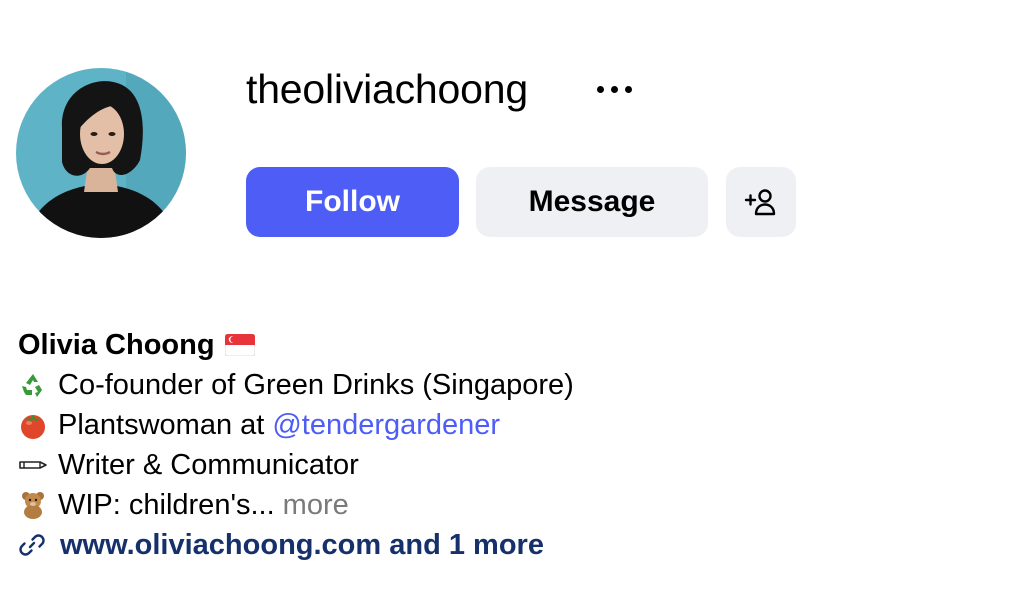  I want to click on external-link: www.oliviachoong.com and 1 more, so click(296, 545).